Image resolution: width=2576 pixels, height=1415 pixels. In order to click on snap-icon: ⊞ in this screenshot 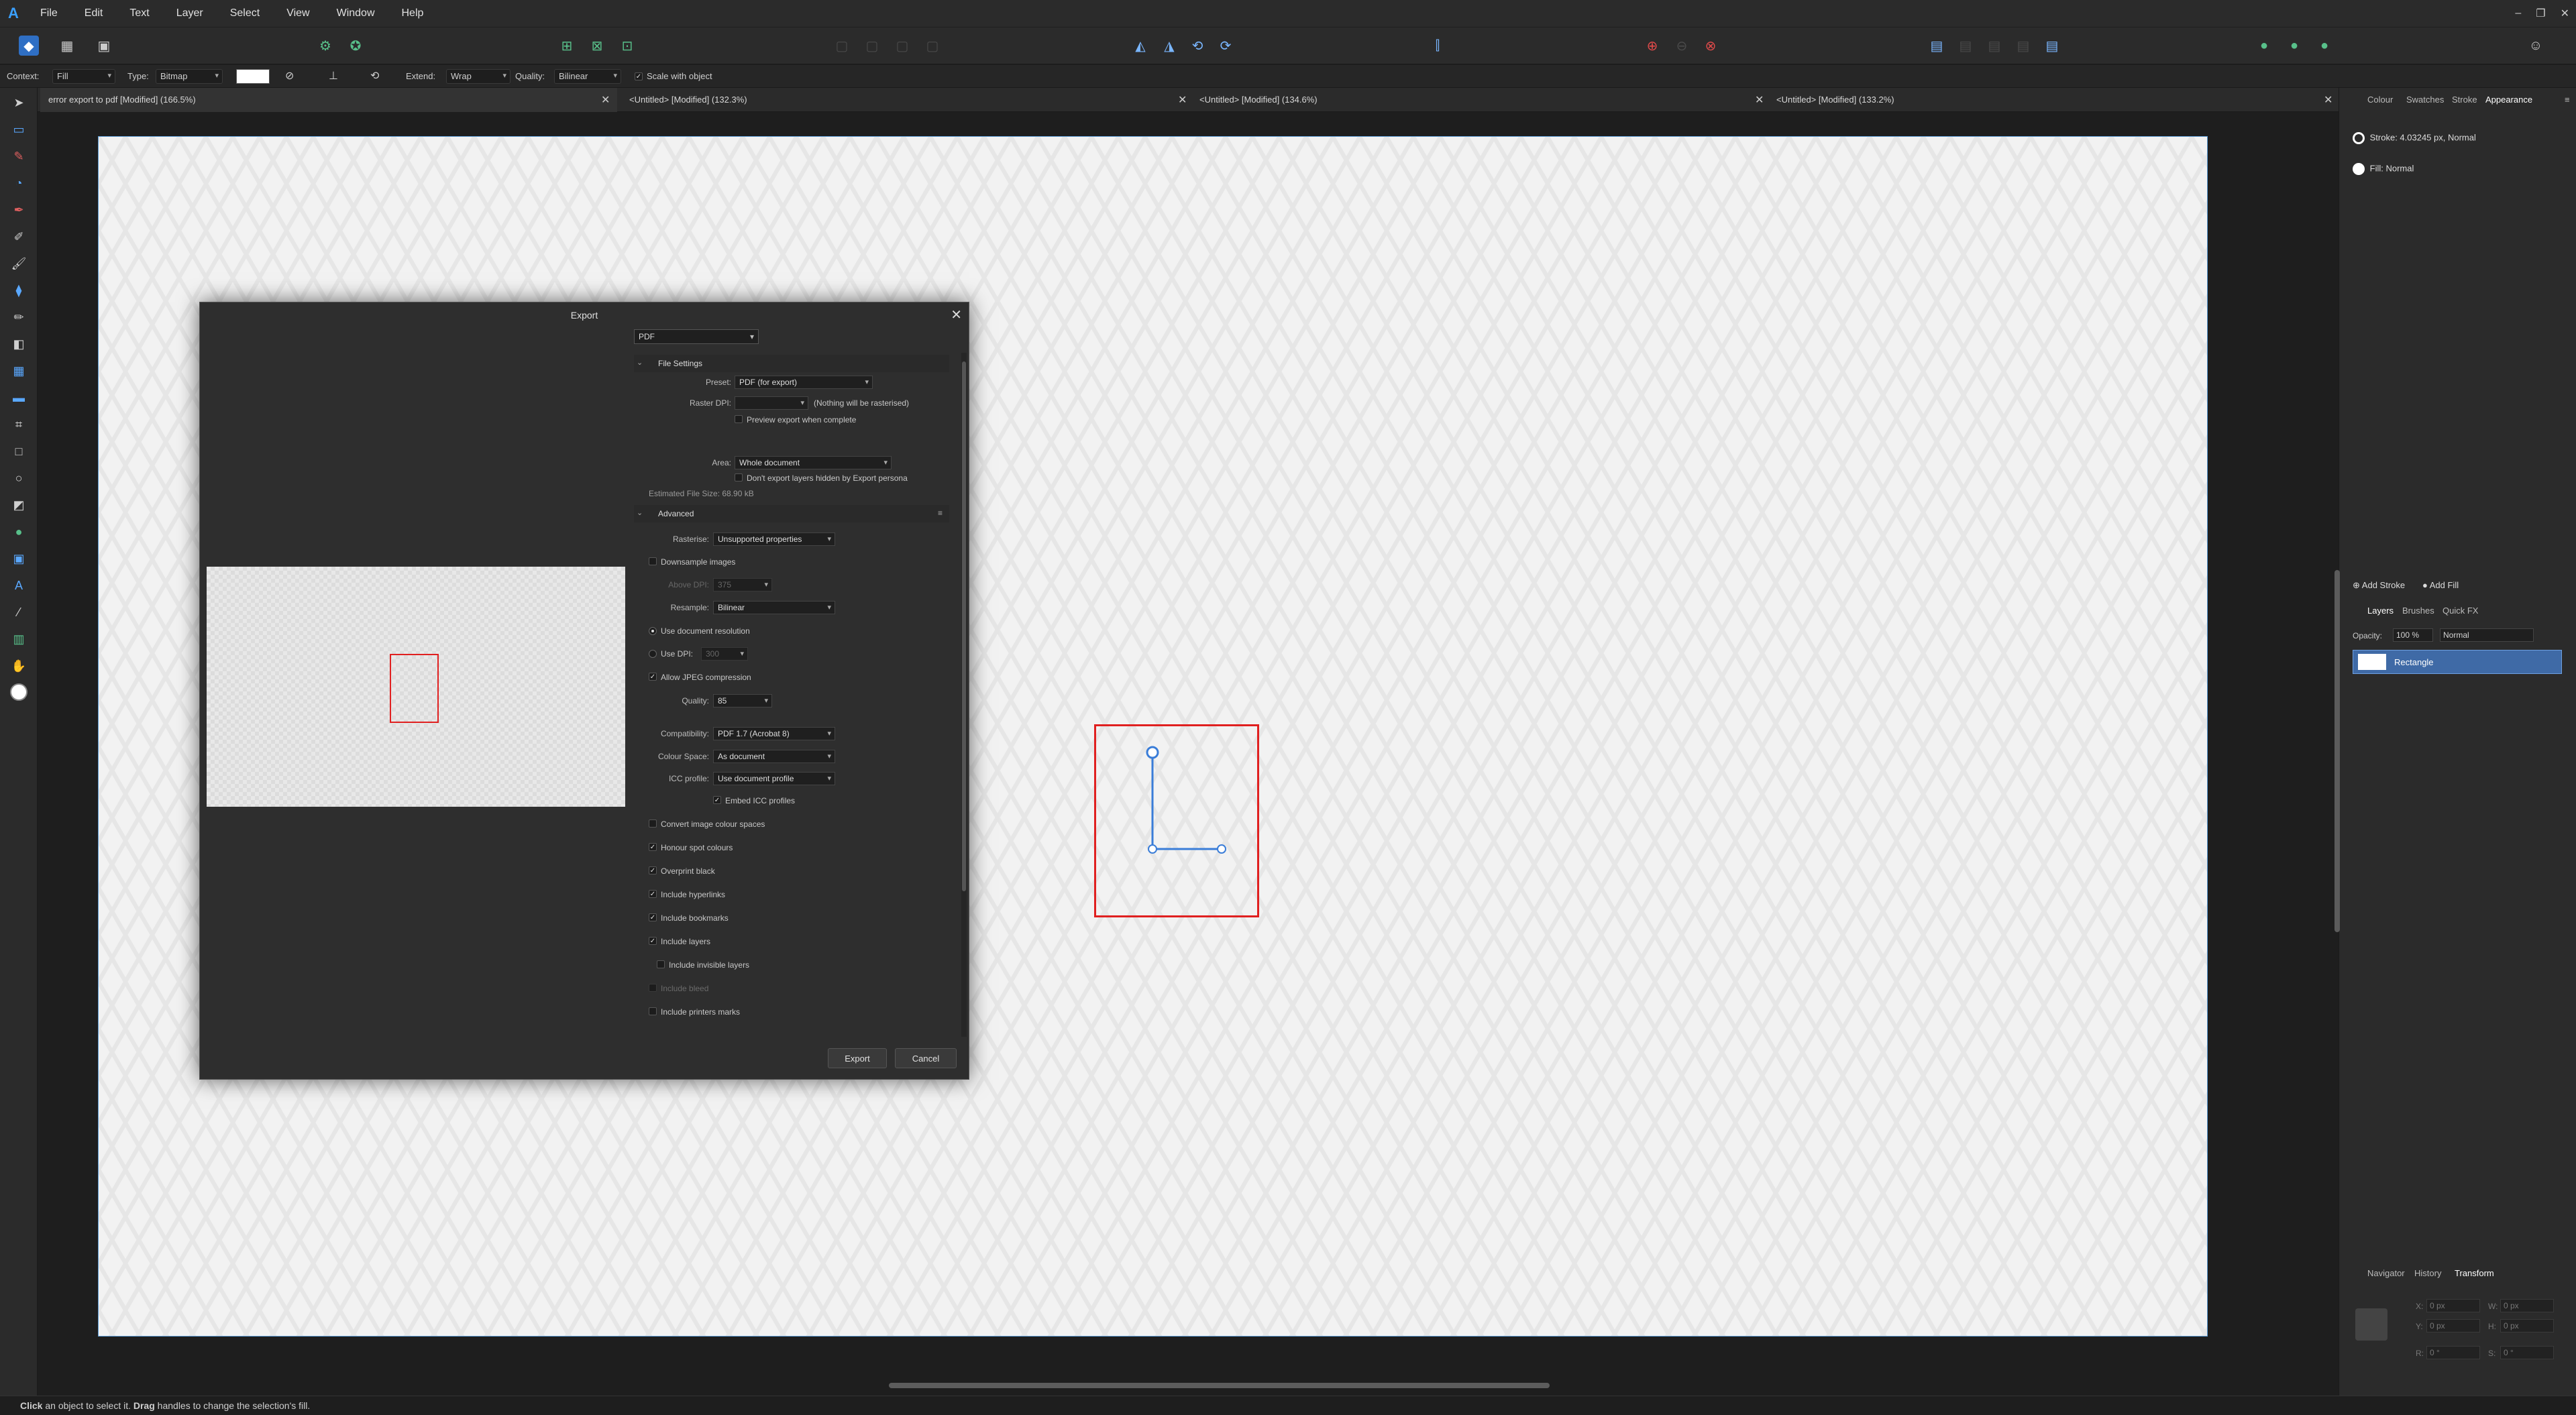, I will do `click(567, 46)`.